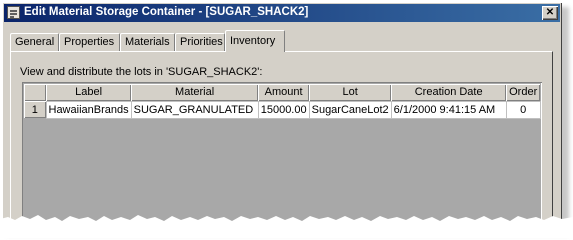  What do you see at coordinates (255, 41) in the screenshot?
I see `tab-inventory: Inventory` at bounding box center [255, 41].